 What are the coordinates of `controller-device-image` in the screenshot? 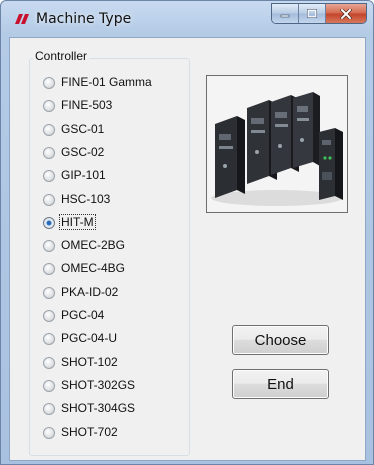 It's located at (277, 144).